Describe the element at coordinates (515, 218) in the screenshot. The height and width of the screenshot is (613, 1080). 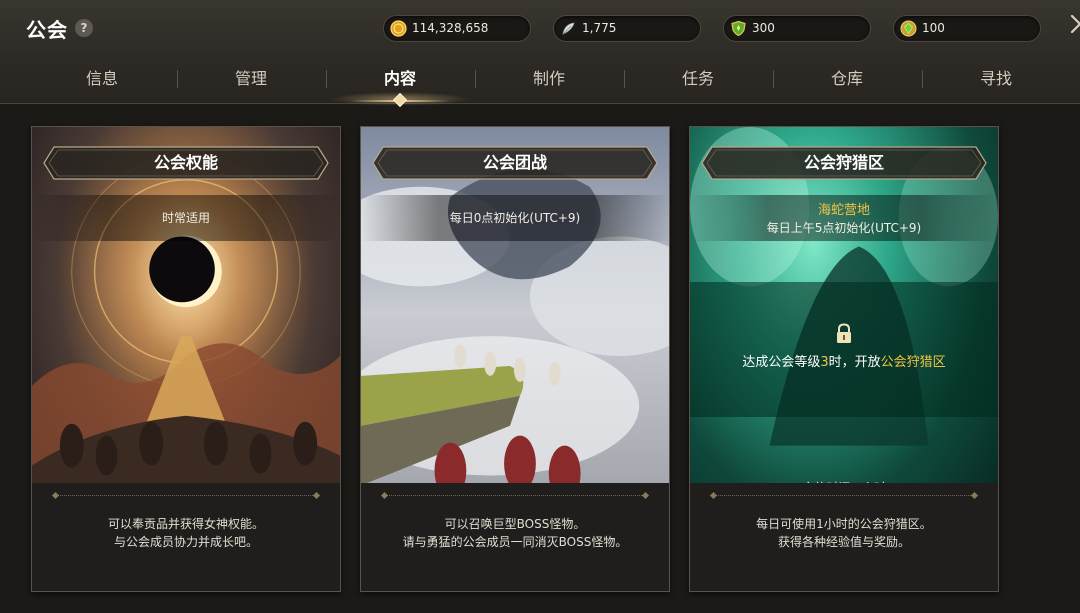
I see `guild-raid-subtitle: 每日0点初始化(UTC+9)` at that location.